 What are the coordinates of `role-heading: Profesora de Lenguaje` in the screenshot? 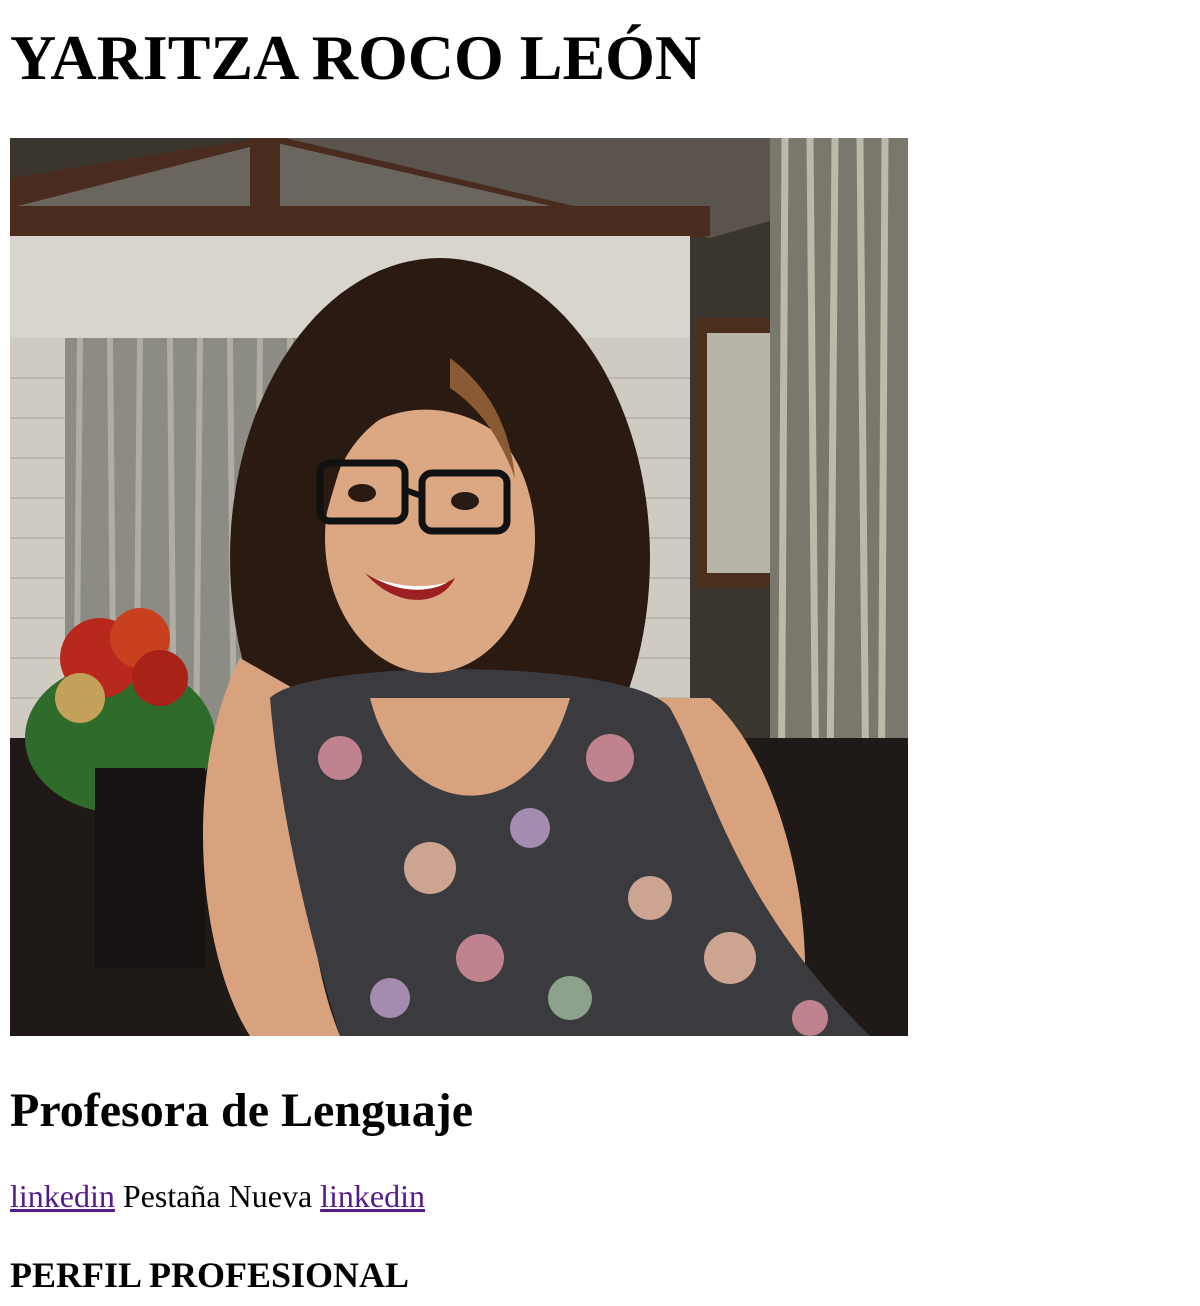 It's located at (242, 1110).